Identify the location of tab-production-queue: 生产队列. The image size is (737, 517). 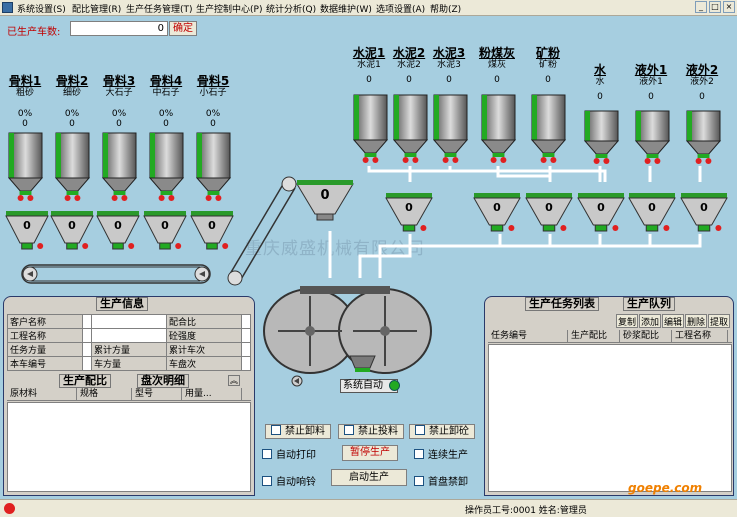
(649, 304).